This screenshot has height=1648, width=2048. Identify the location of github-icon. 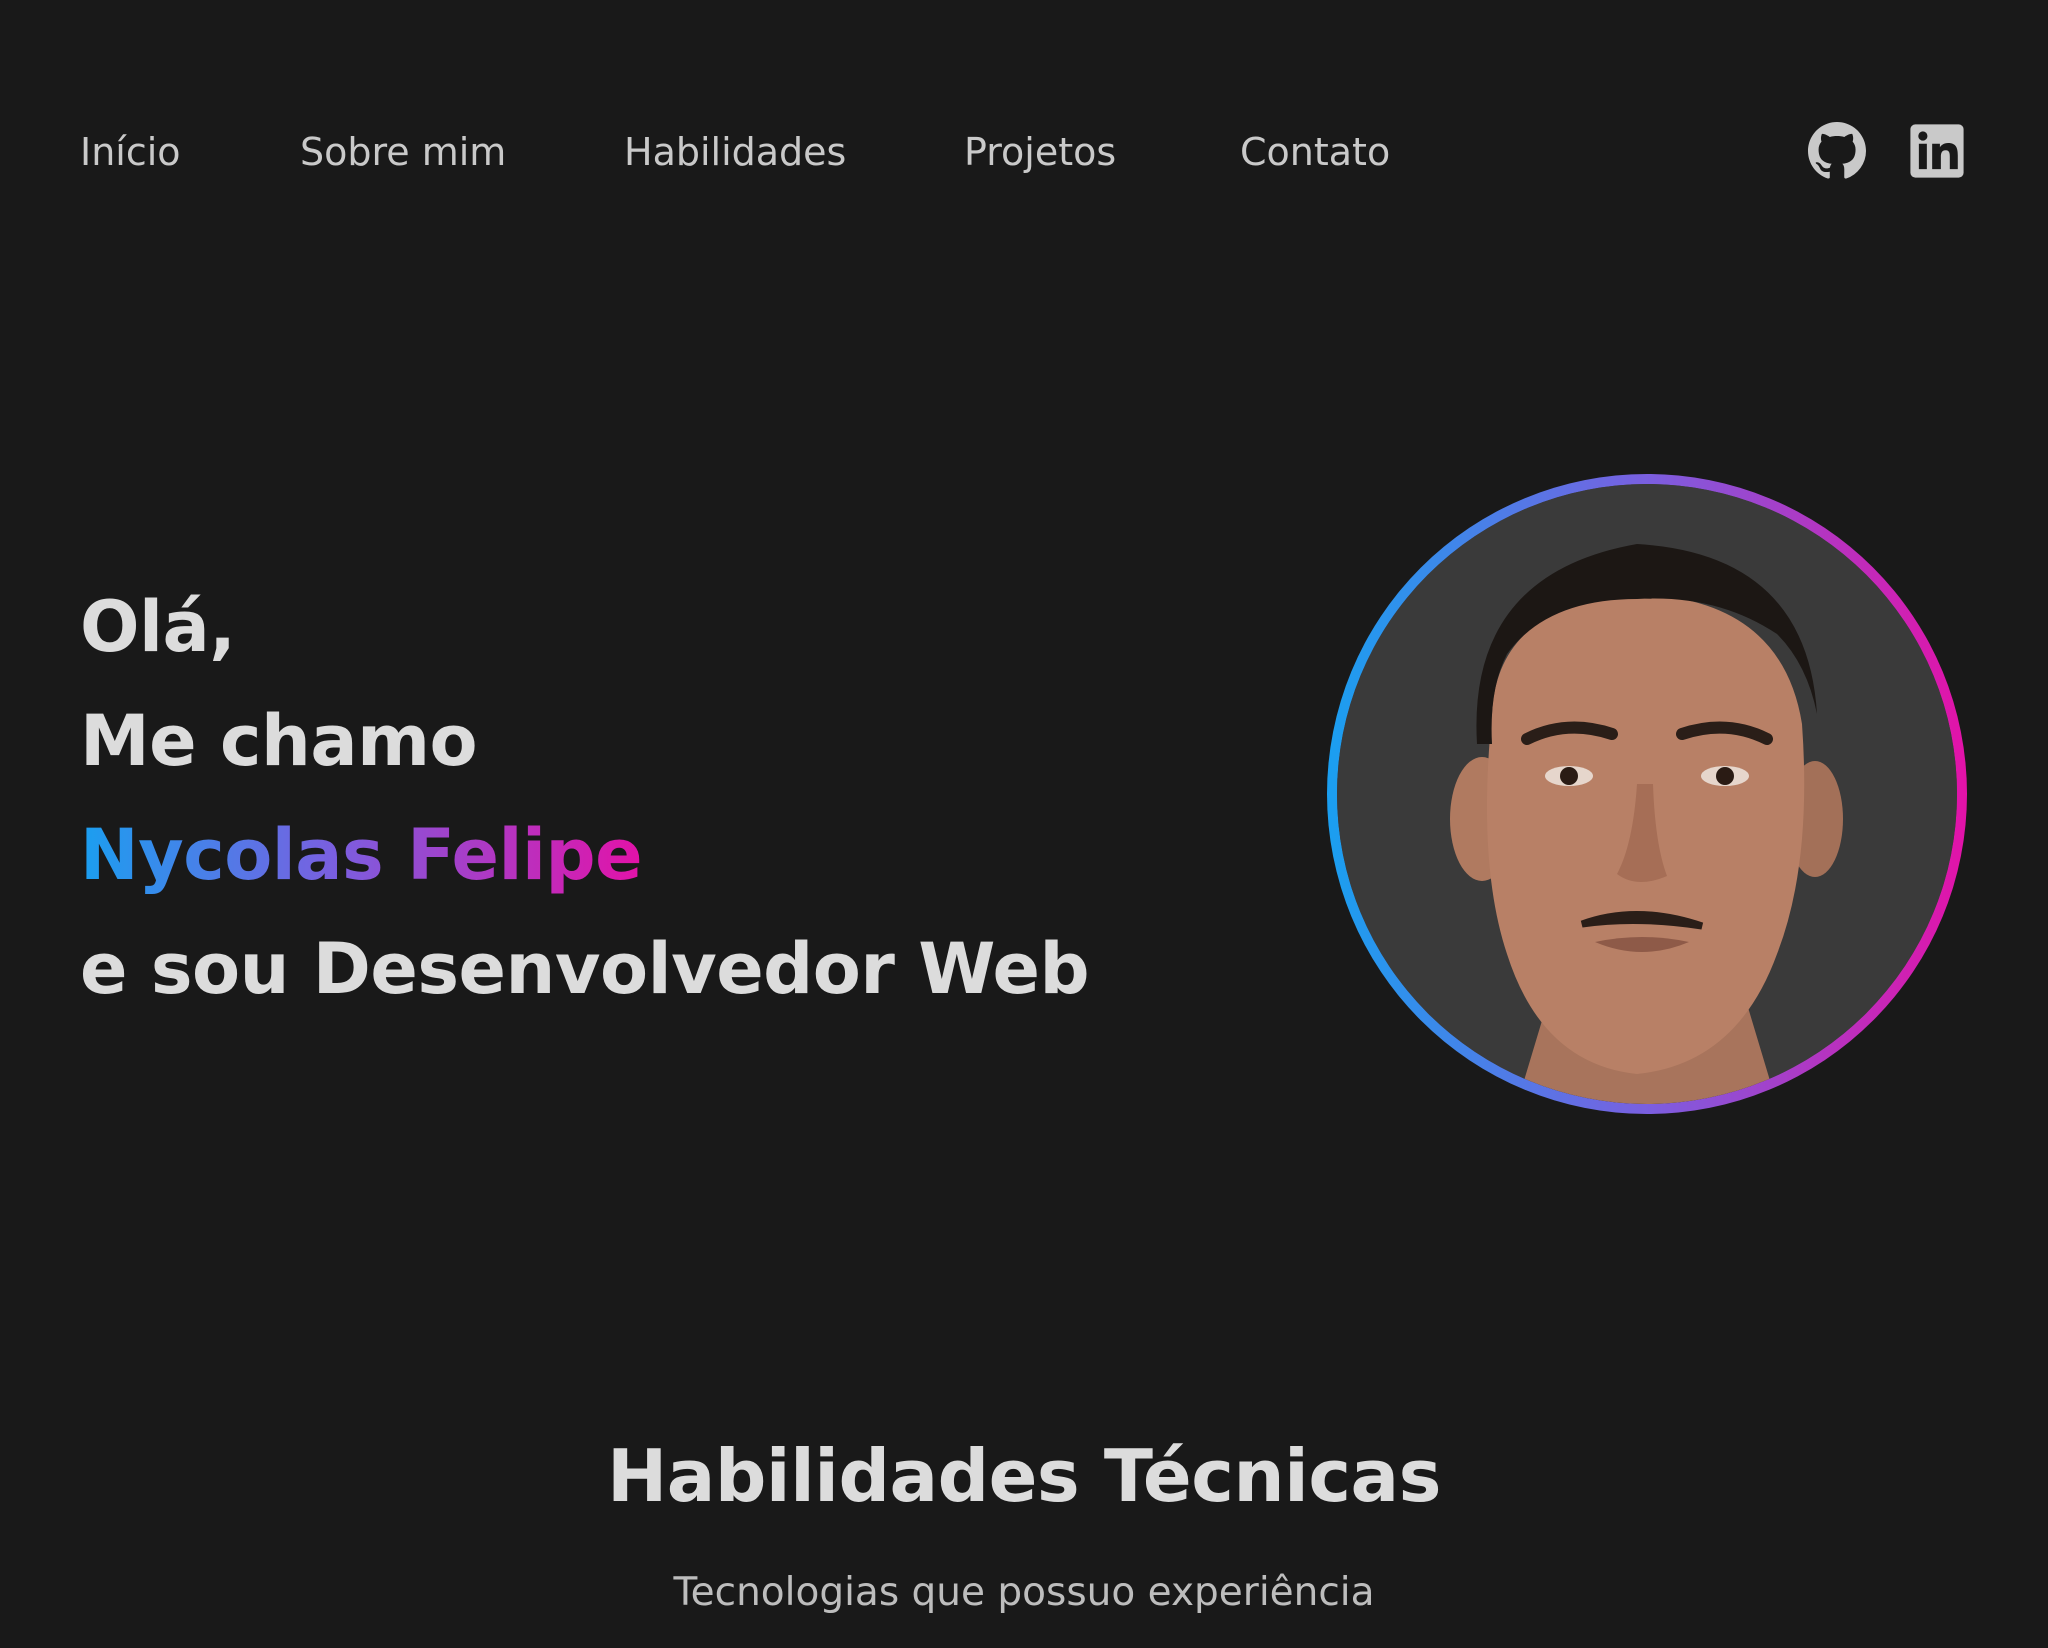
(1837, 150).